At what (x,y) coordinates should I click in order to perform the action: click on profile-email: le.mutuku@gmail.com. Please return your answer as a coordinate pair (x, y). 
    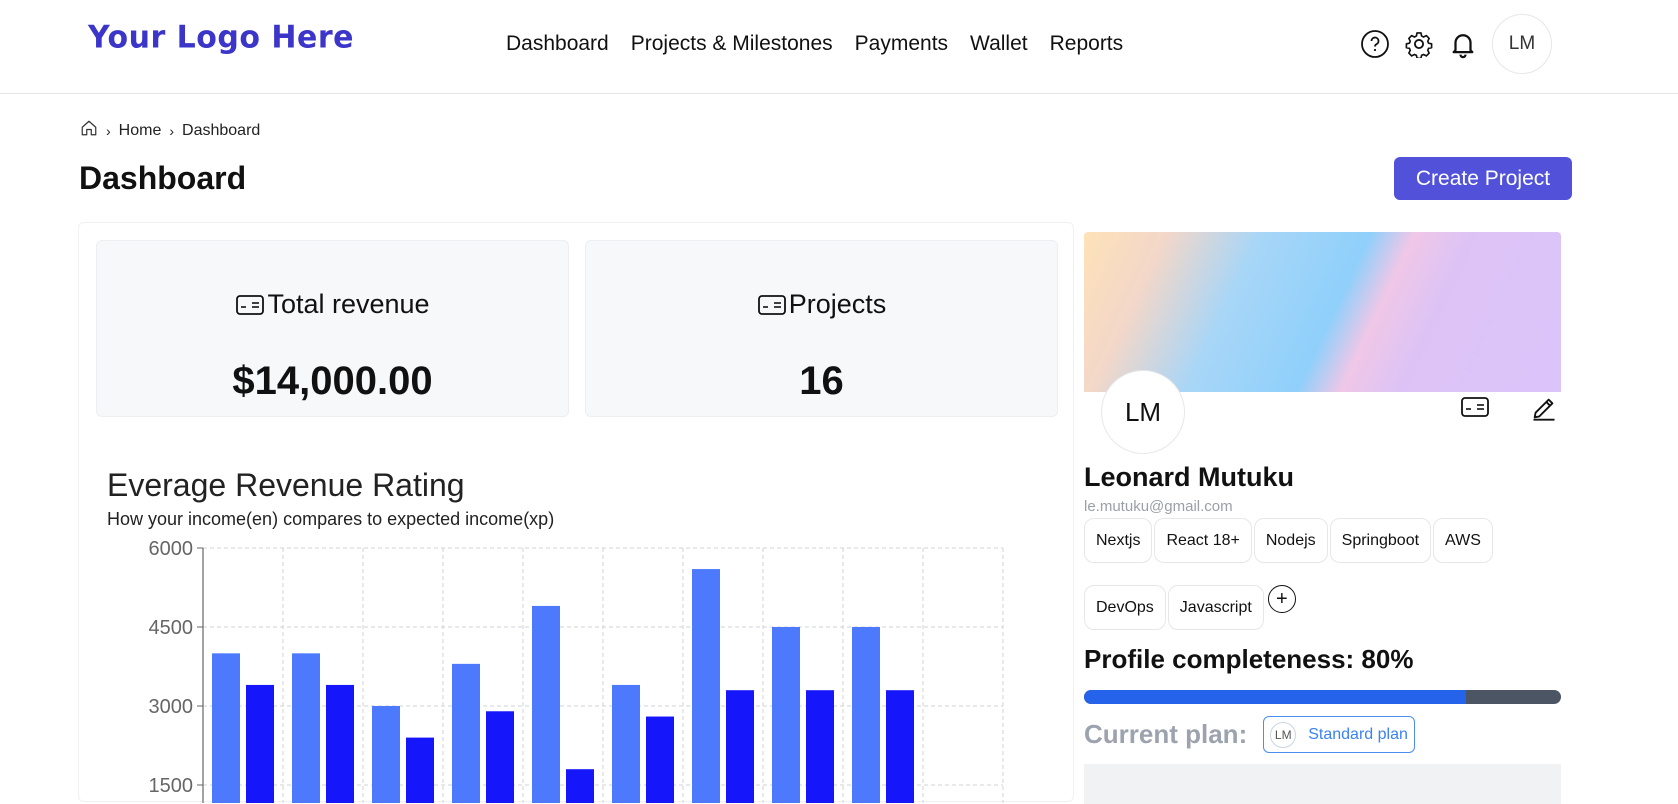
    Looking at the image, I should click on (1158, 506).